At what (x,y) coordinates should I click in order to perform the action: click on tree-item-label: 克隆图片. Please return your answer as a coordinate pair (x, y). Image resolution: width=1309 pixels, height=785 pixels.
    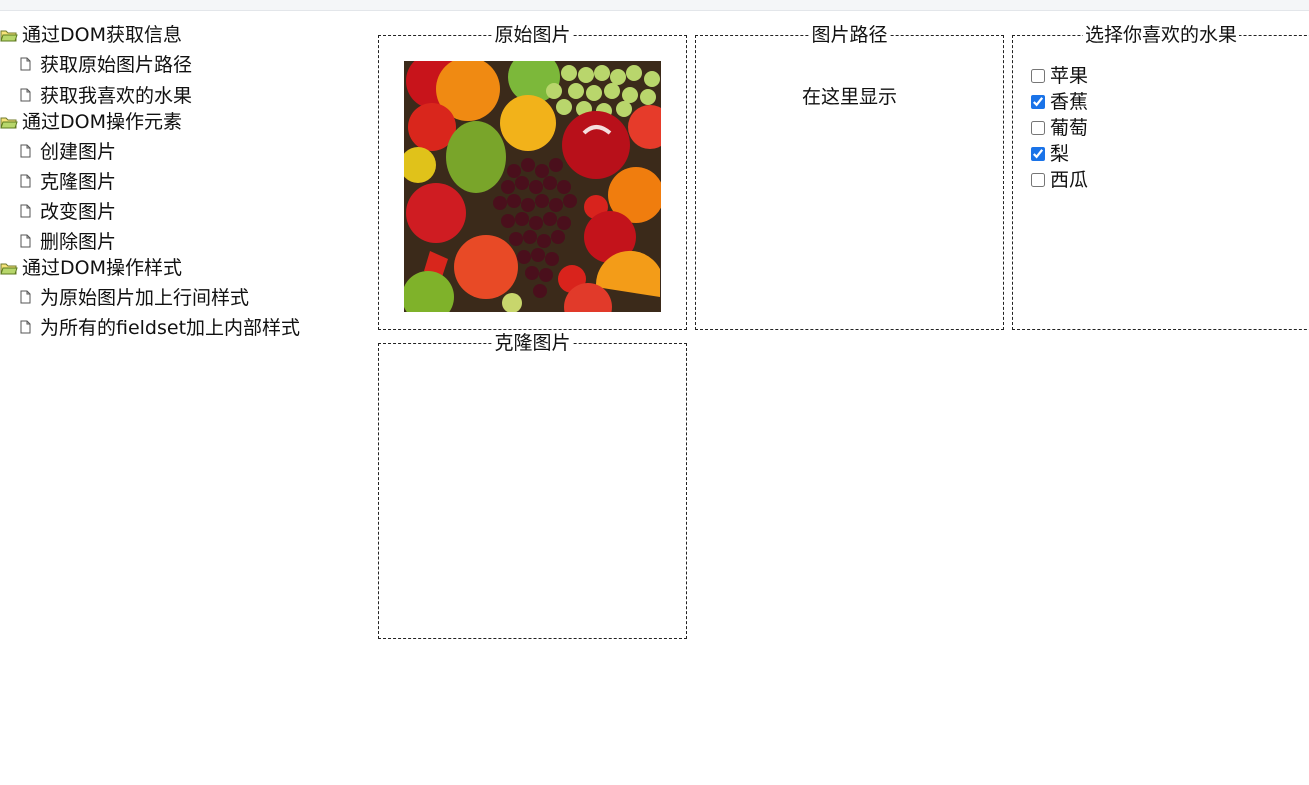
    Looking at the image, I should click on (78, 182).